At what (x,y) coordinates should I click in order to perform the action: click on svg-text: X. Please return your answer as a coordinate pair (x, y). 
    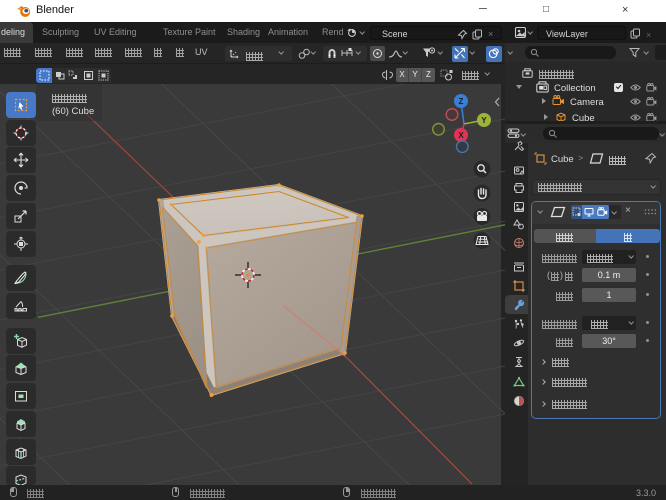
    Looking at the image, I should click on (461, 135).